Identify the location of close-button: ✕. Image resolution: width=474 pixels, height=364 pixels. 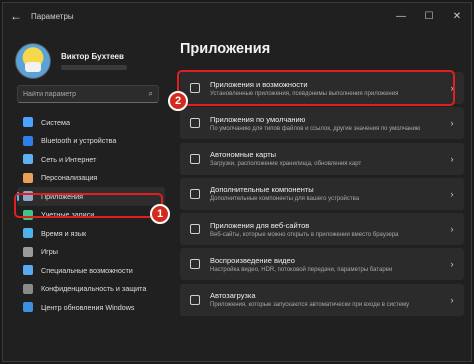
(457, 16).